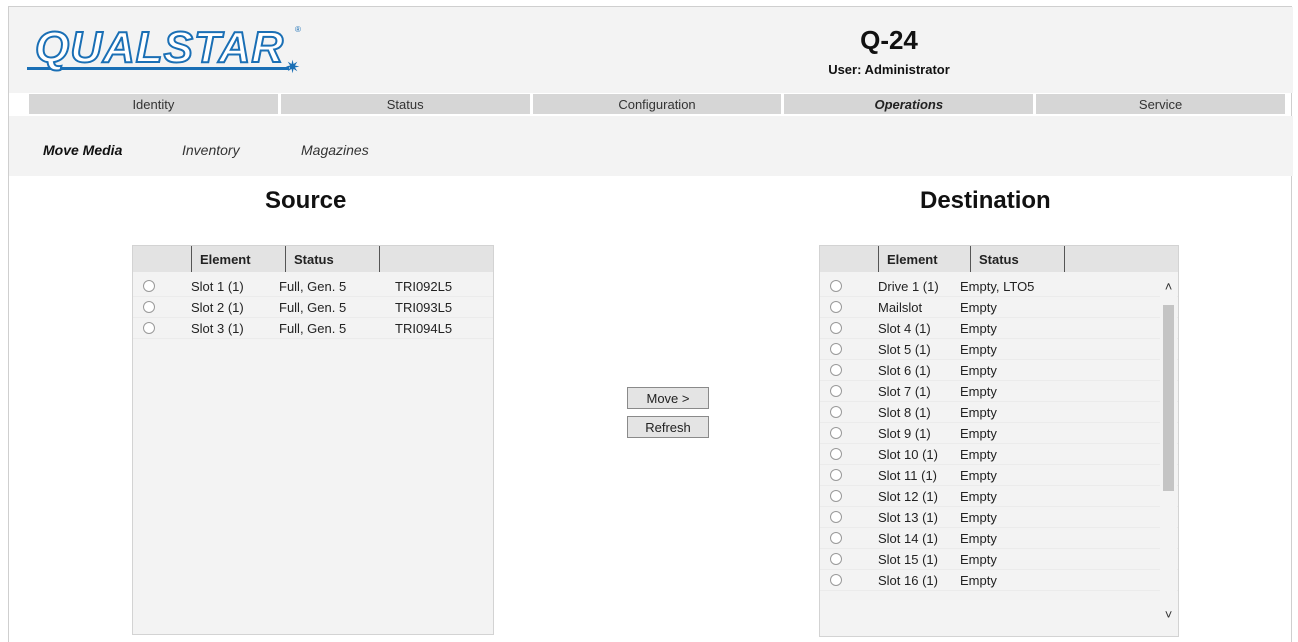 The height and width of the screenshot is (642, 1298). Describe the element at coordinates (153, 104) in the screenshot. I see `nav-identity: Identity` at that location.